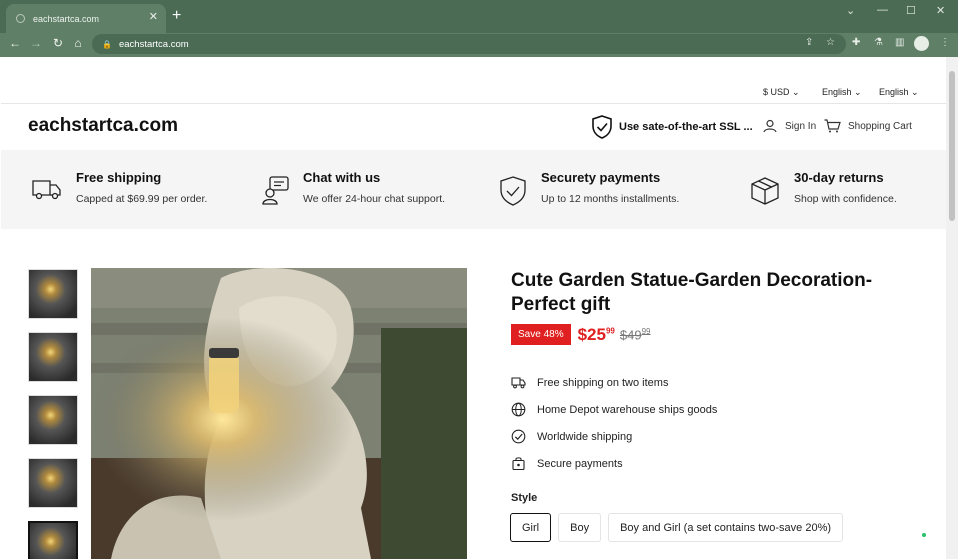  I want to click on feature-title: Free shipping, so click(119, 177).